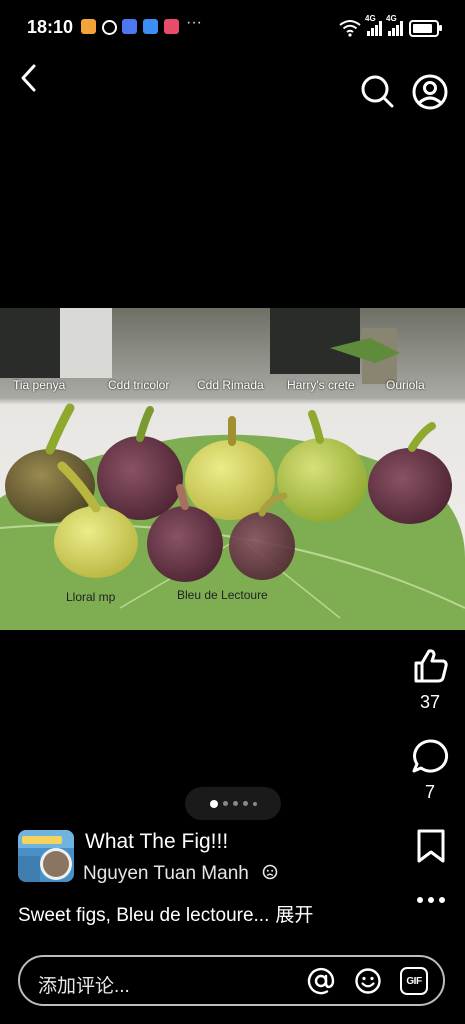  What do you see at coordinates (425, 28) in the screenshot?
I see `battery-icon` at bounding box center [425, 28].